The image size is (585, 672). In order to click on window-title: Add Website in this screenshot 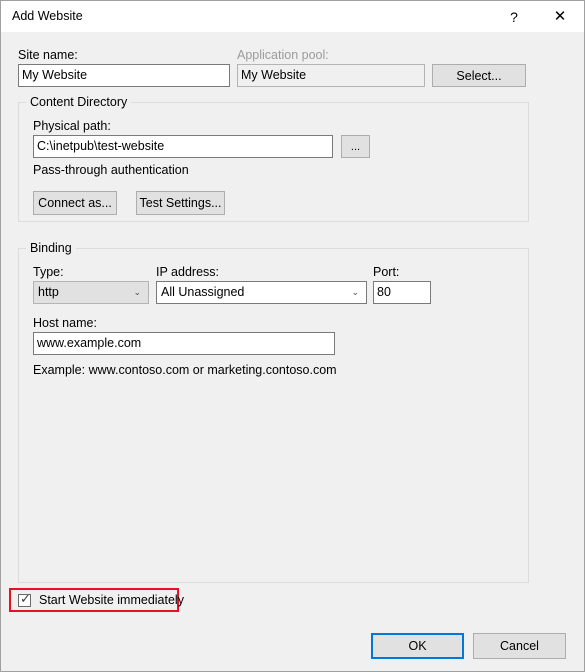, I will do `click(47, 16)`.